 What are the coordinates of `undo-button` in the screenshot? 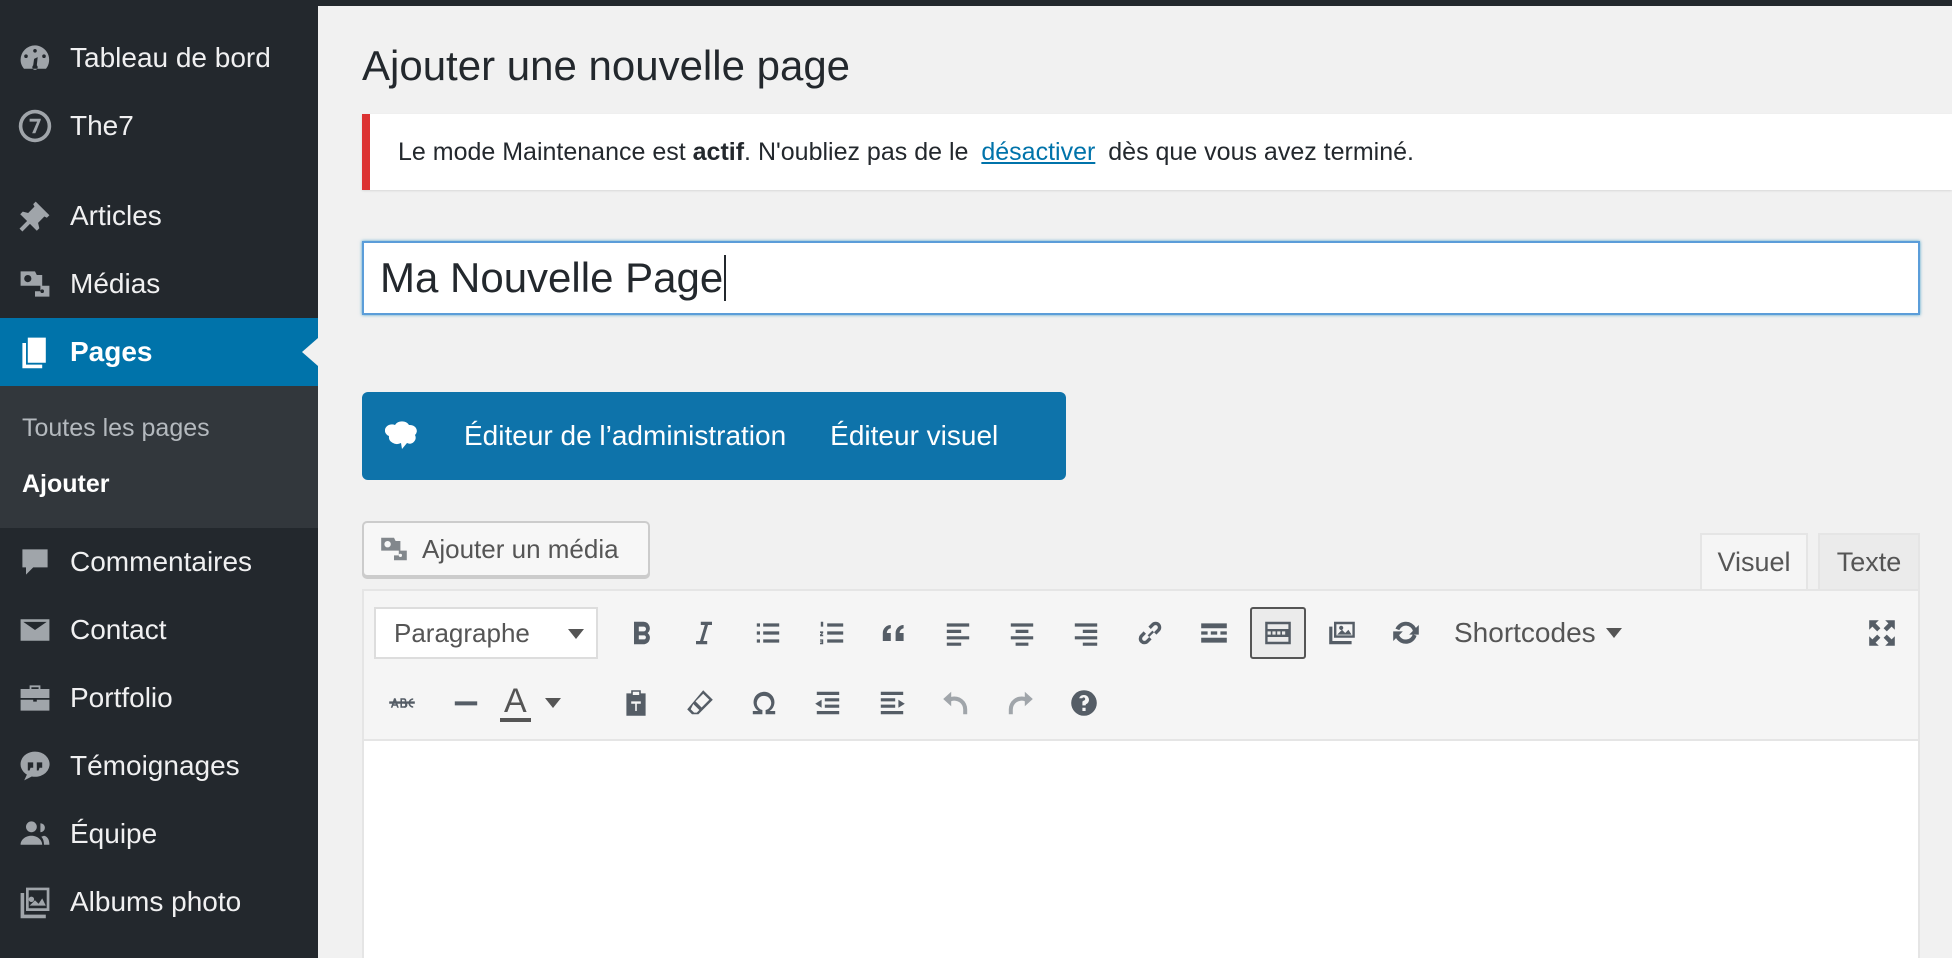 It's located at (956, 703).